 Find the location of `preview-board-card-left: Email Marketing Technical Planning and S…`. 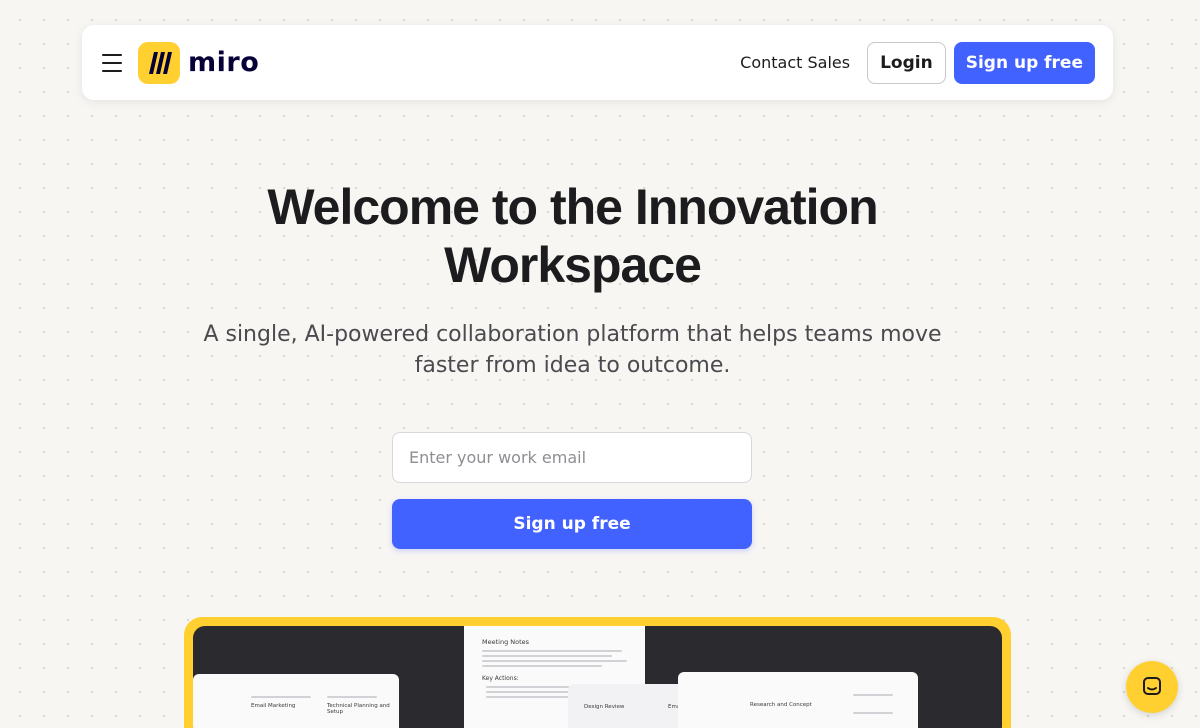

preview-board-card-left: Email Marketing Technical Planning and S… is located at coordinates (296, 701).